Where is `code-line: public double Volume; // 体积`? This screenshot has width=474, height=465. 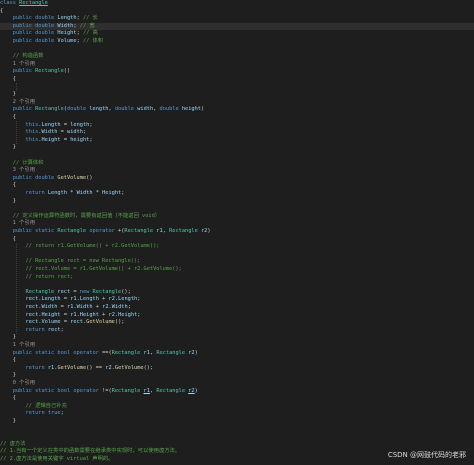
code-line: public double Volume; // 体积 is located at coordinates (237, 42).